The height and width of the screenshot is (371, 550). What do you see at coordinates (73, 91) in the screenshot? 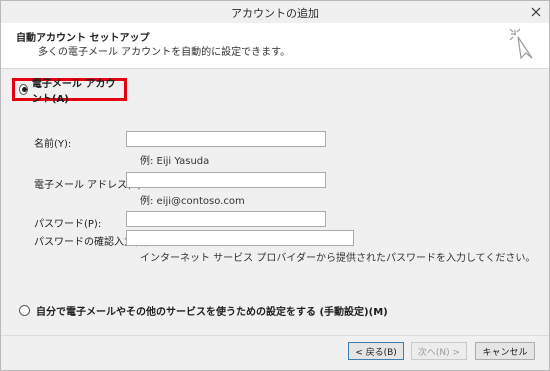
I see `auto-account-label: 電子メール アカウント(A)` at bounding box center [73, 91].